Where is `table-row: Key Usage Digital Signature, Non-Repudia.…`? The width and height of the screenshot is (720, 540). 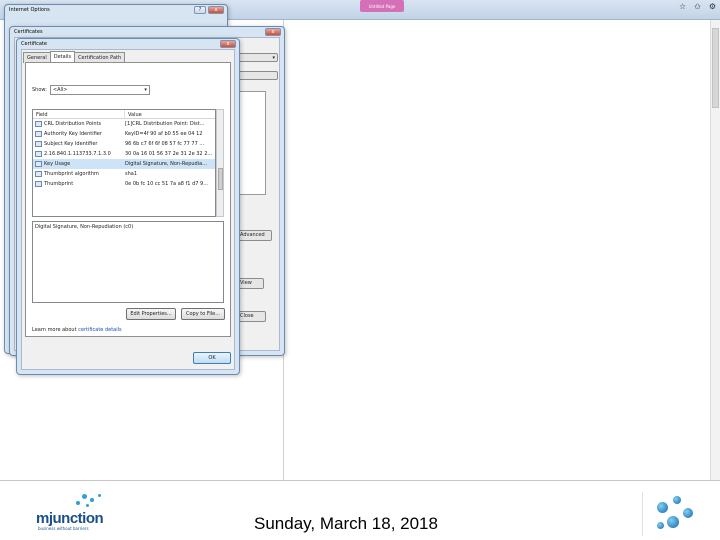 table-row: Key Usage Digital Signature, Non-Repudia.… is located at coordinates (124, 164).